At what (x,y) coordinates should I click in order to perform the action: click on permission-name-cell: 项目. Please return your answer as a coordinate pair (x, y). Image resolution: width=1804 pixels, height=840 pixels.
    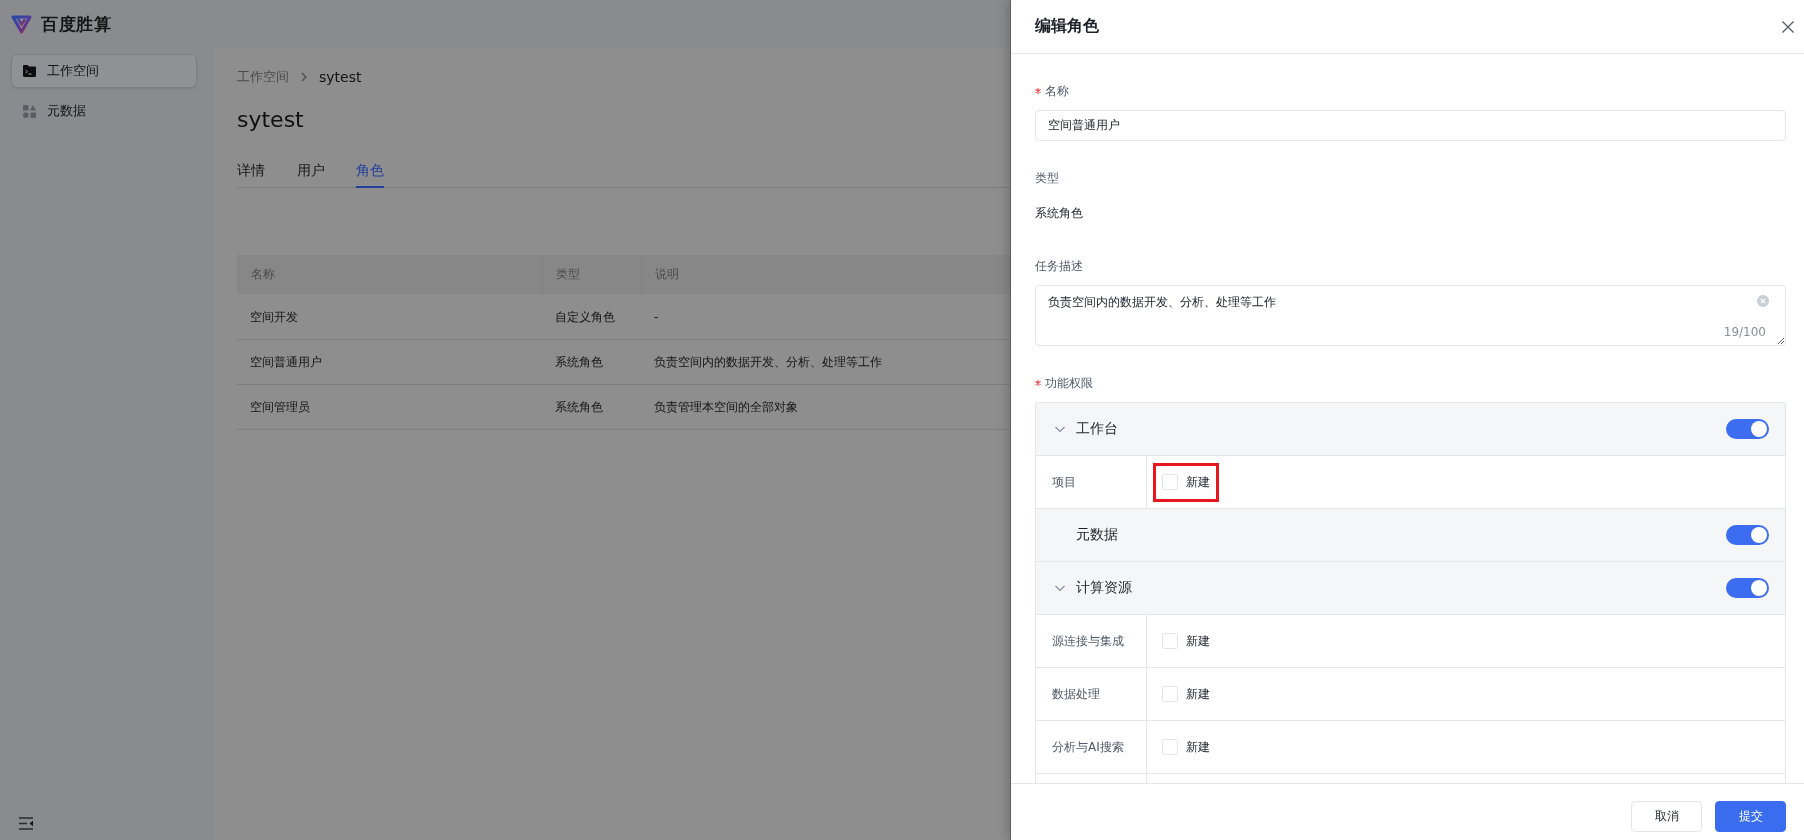
    Looking at the image, I should click on (1091, 482).